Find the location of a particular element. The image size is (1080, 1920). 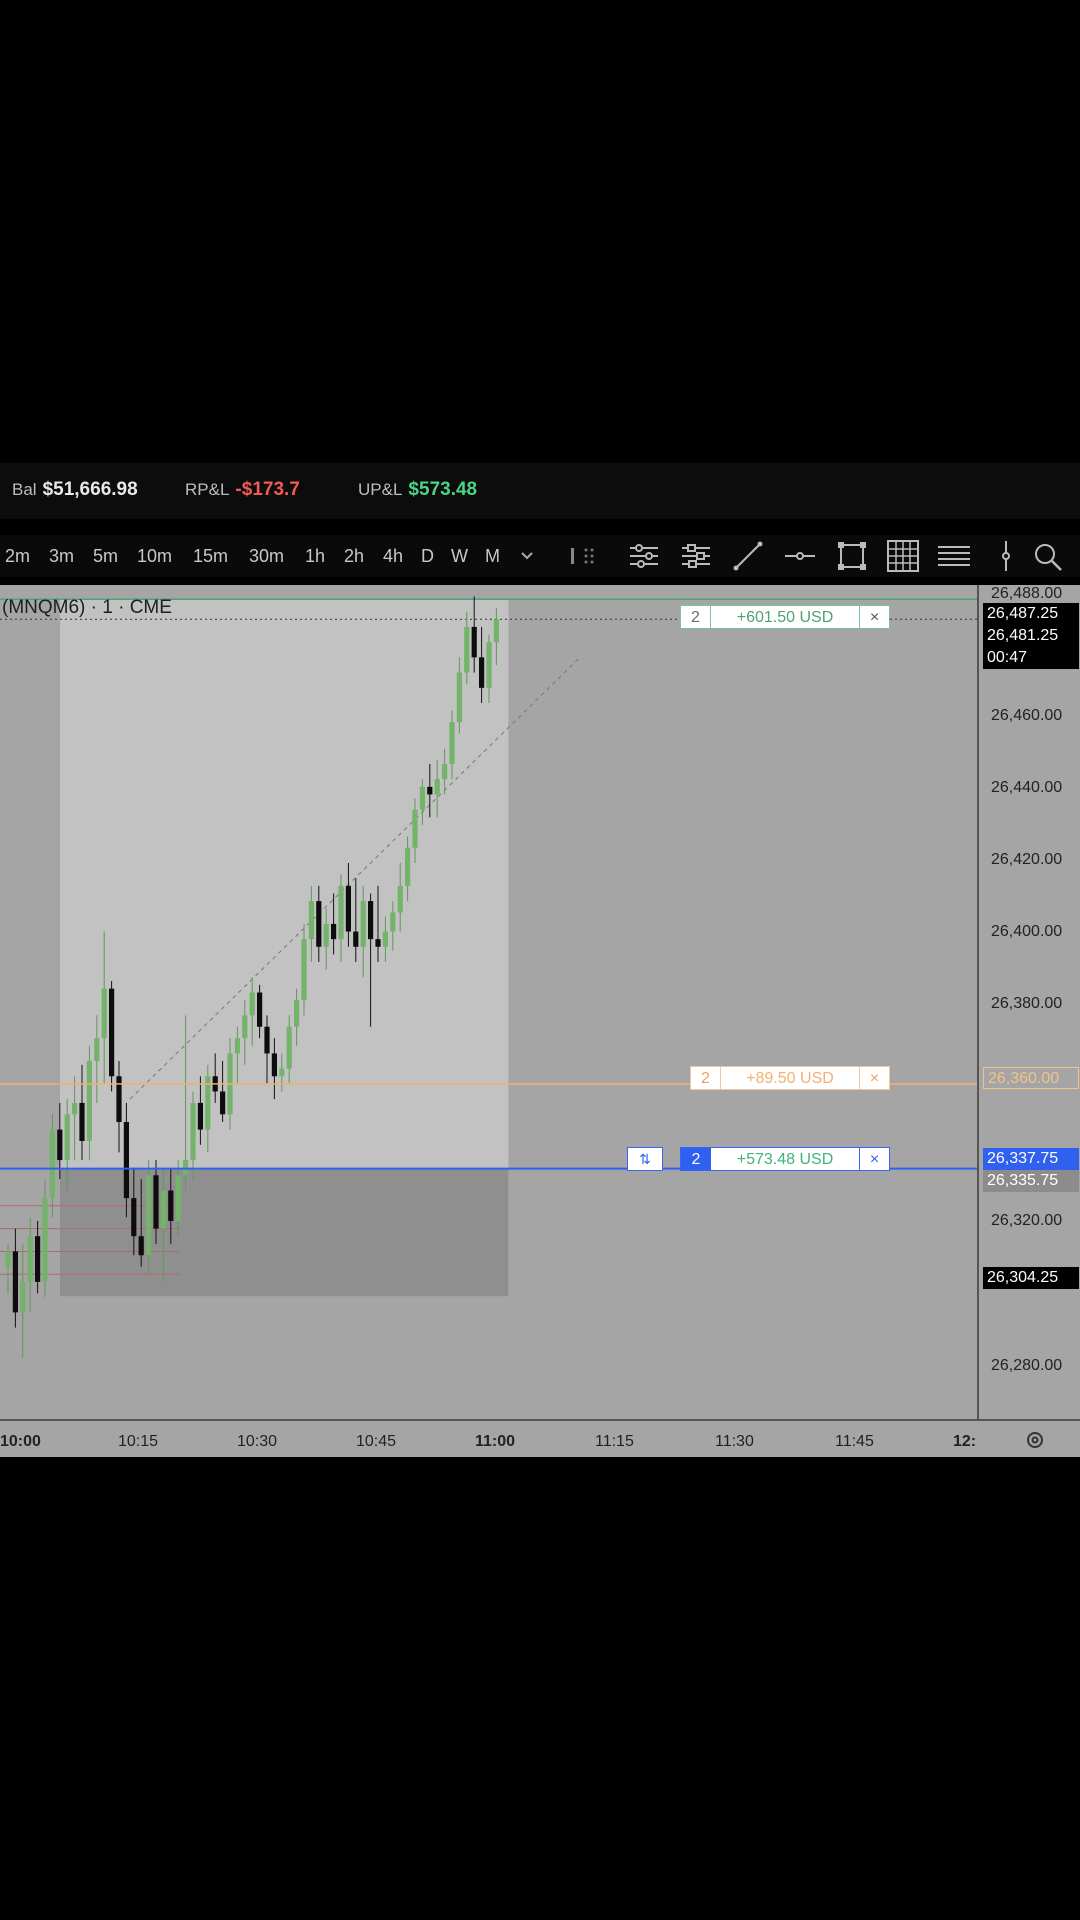

high-price-label: 26,487.25 is located at coordinates (1031, 614).